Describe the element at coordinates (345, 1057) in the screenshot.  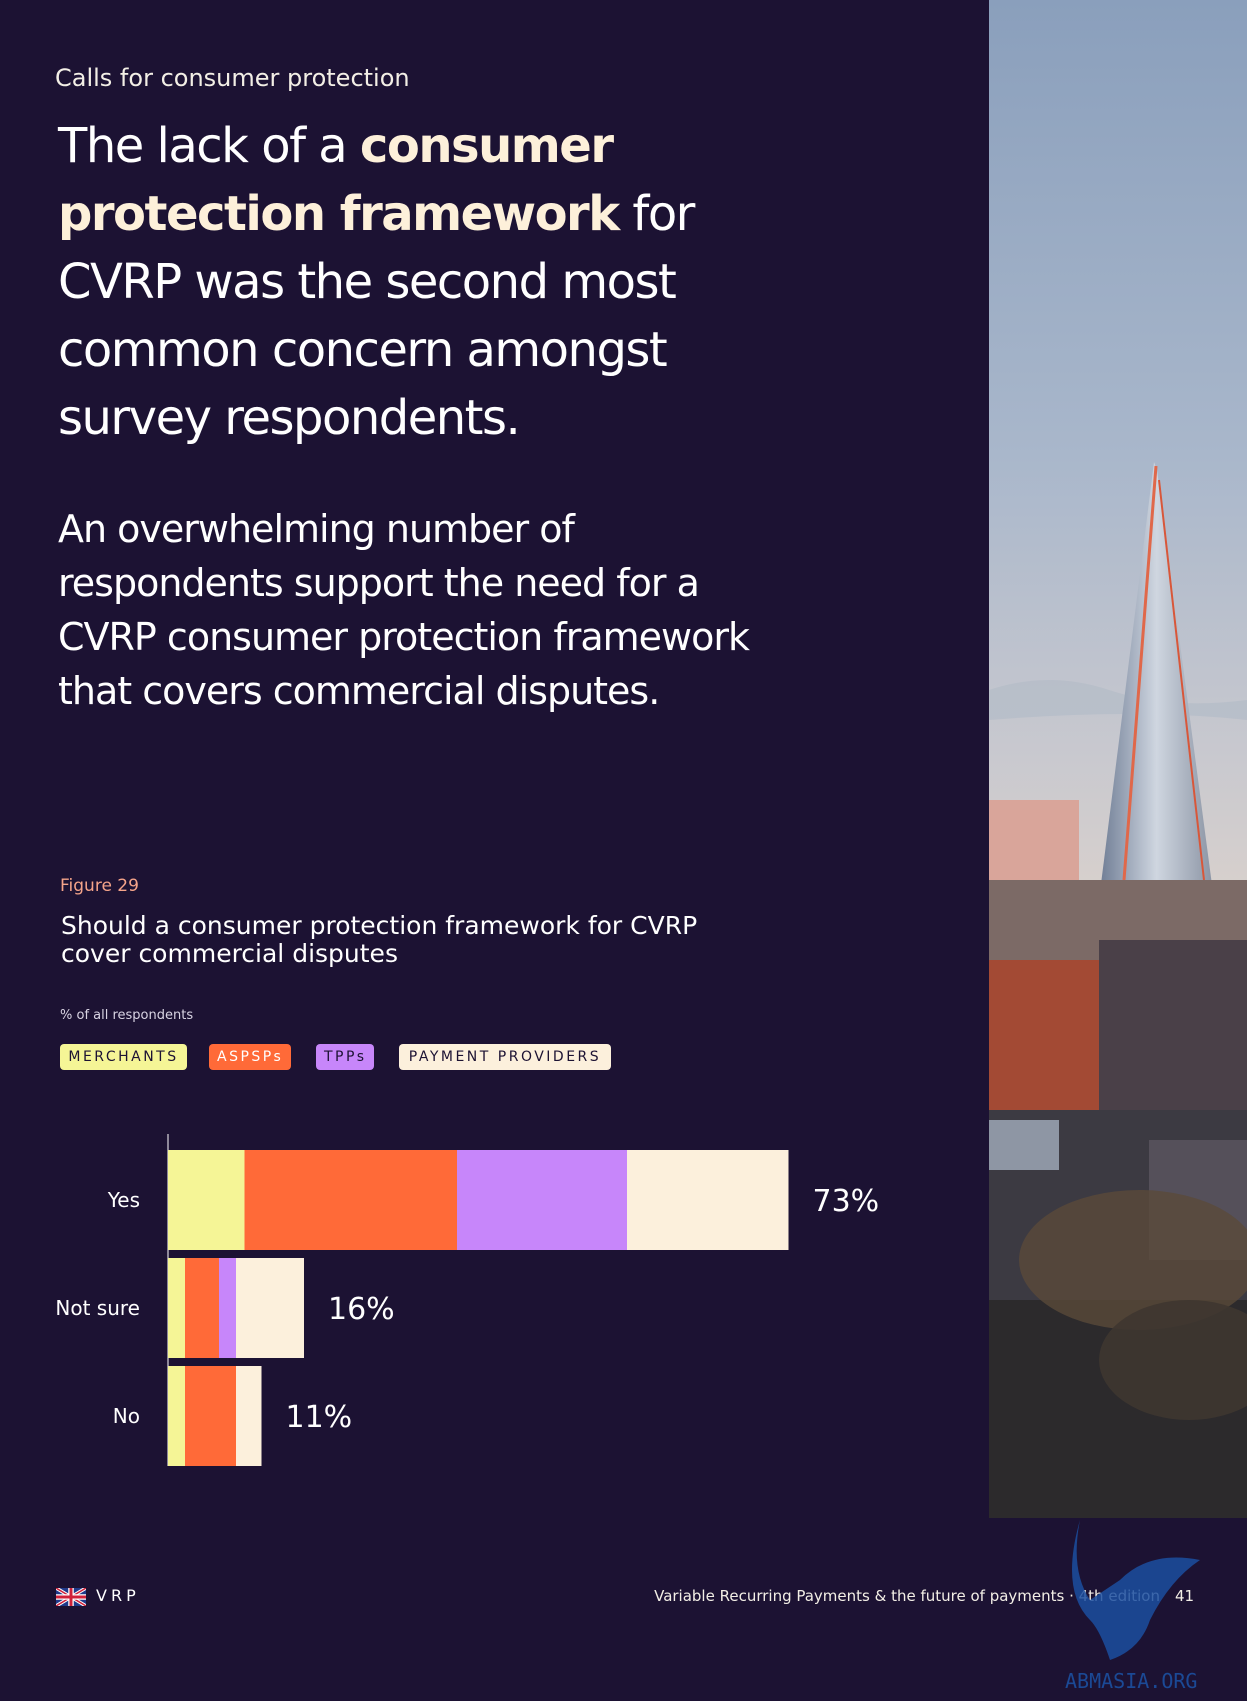
I see `legend-tpps: TPPs` at that location.